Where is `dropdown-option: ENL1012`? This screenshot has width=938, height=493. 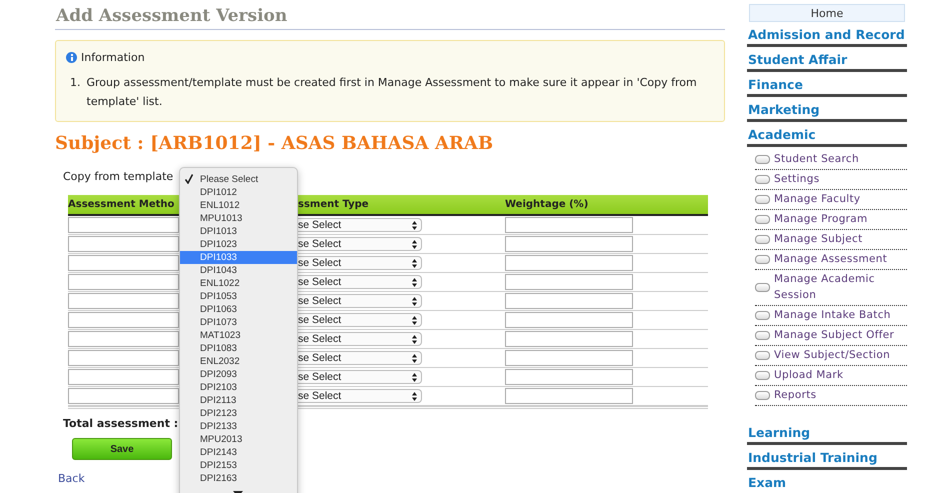
dropdown-option: ENL1012 is located at coordinates (238, 205).